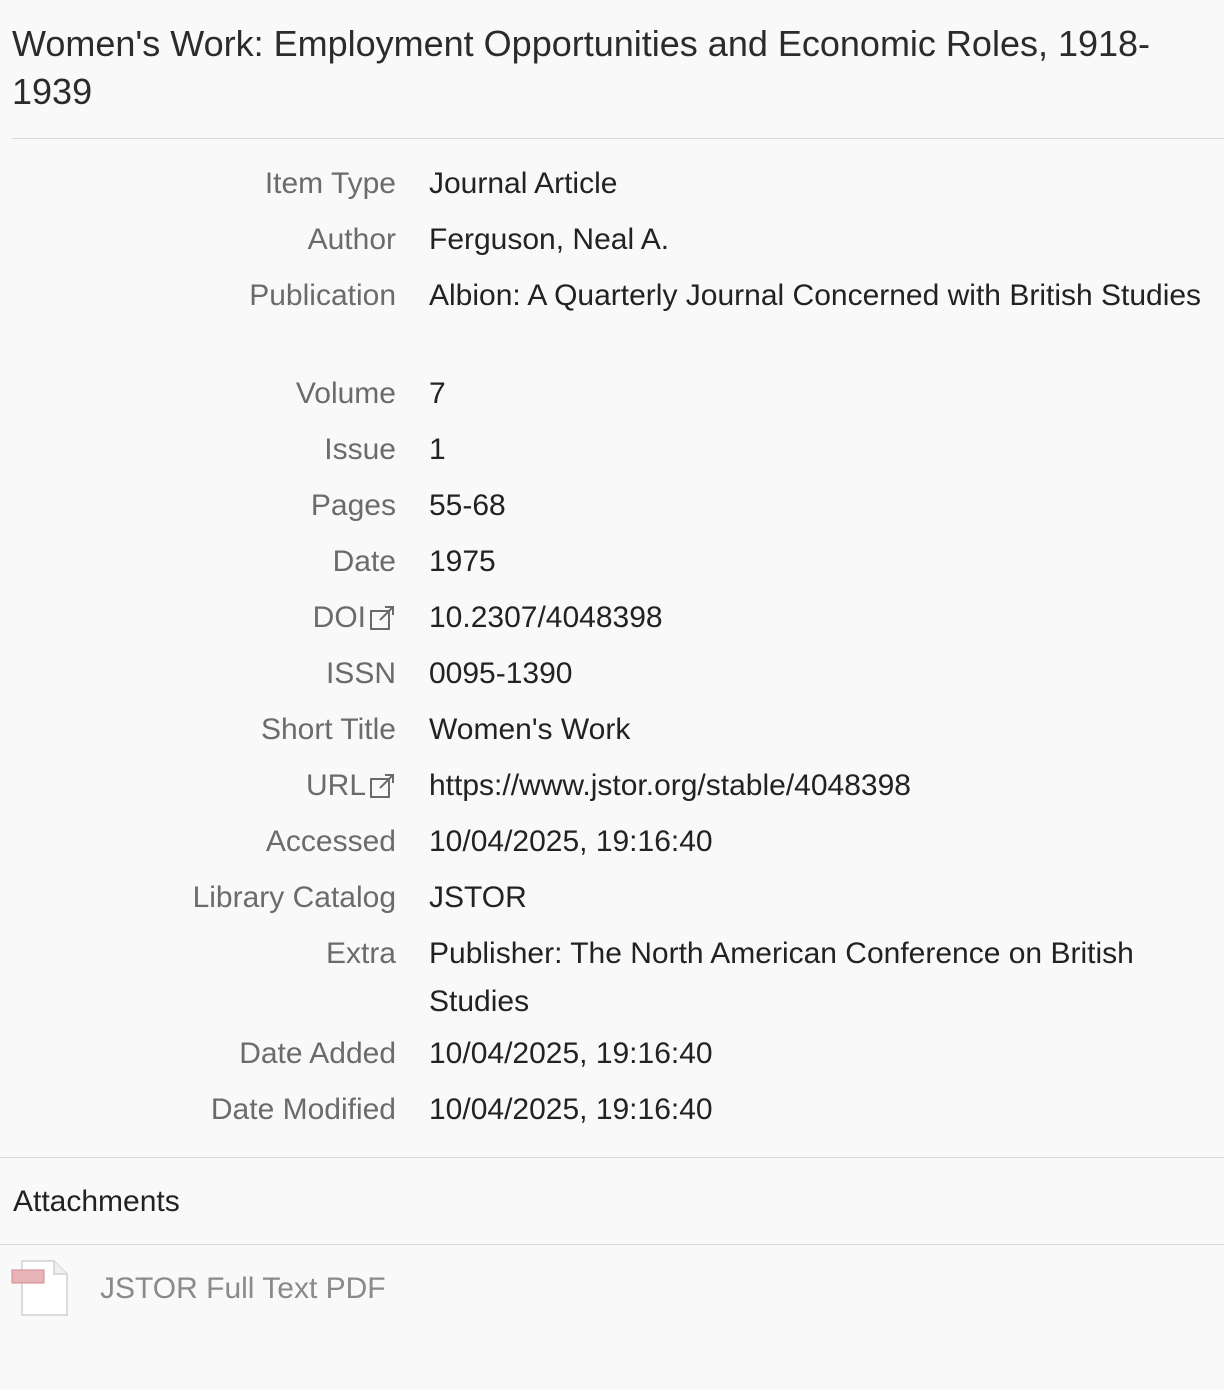 This screenshot has width=1224, height=1390. What do you see at coordinates (353, 505) in the screenshot?
I see `field-label: Pages` at bounding box center [353, 505].